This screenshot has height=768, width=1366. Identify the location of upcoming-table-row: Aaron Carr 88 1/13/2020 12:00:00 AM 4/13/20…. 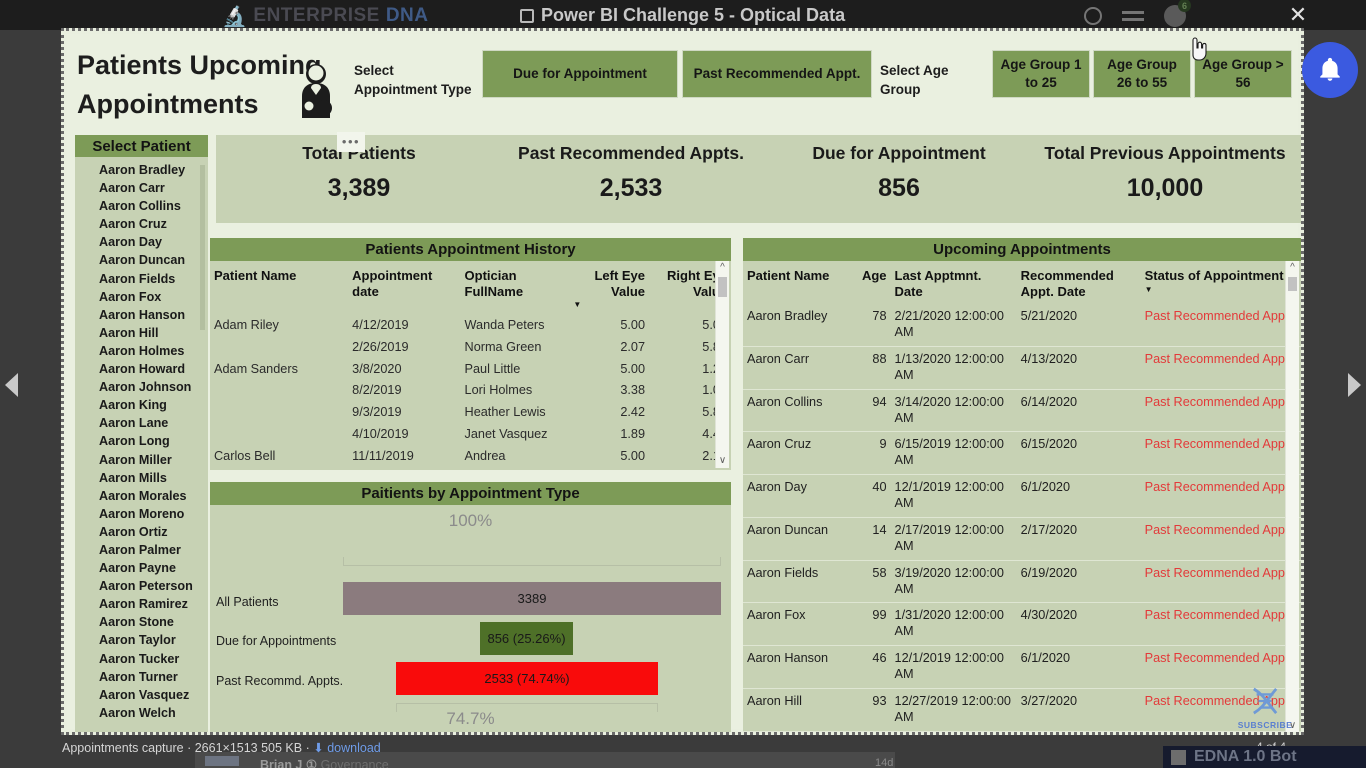
(1022, 368).